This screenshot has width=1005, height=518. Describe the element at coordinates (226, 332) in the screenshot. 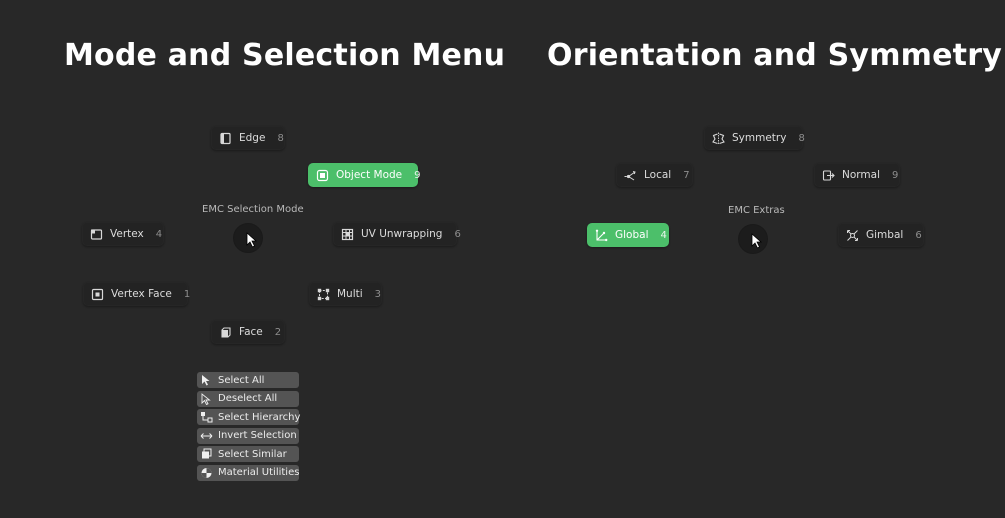

I see `face-icon` at that location.